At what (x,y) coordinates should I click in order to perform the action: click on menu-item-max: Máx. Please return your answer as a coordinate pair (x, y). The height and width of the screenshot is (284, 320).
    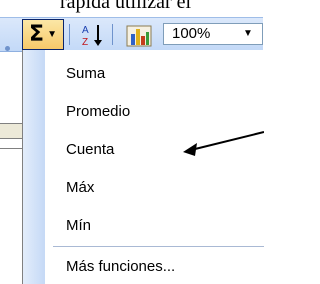
    Looking at the image, I should click on (80, 187).